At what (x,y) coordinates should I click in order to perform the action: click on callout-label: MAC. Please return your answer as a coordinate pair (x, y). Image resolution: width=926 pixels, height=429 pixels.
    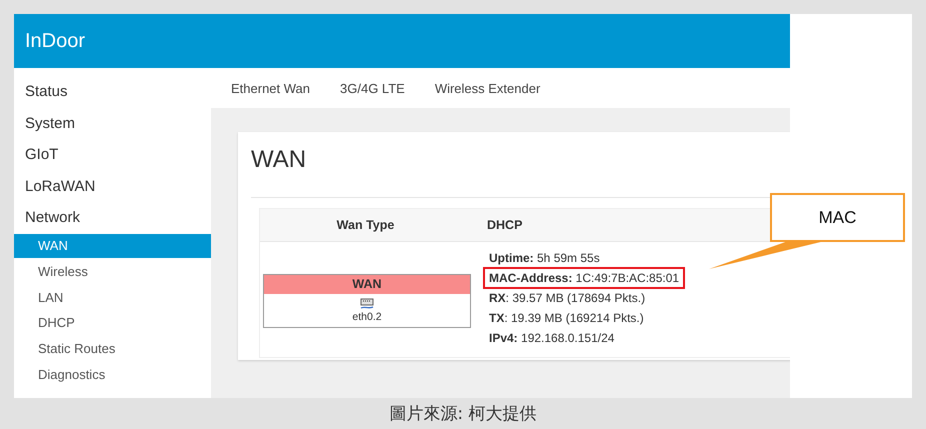
    Looking at the image, I should click on (837, 217).